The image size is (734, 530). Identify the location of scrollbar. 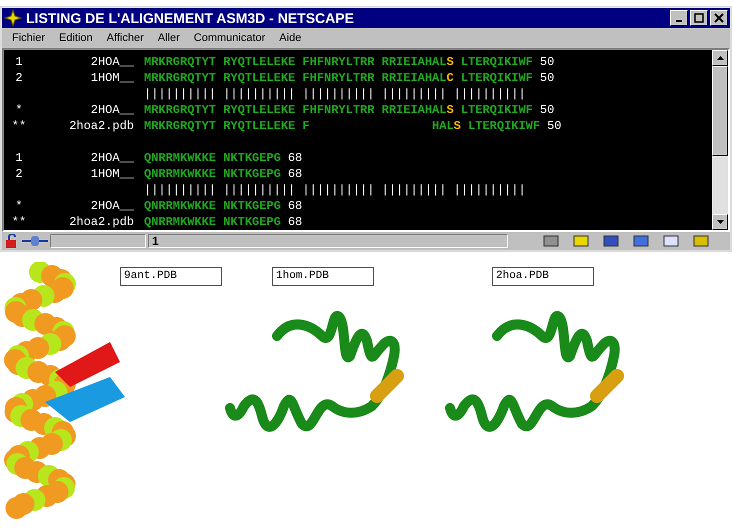
(720, 140).